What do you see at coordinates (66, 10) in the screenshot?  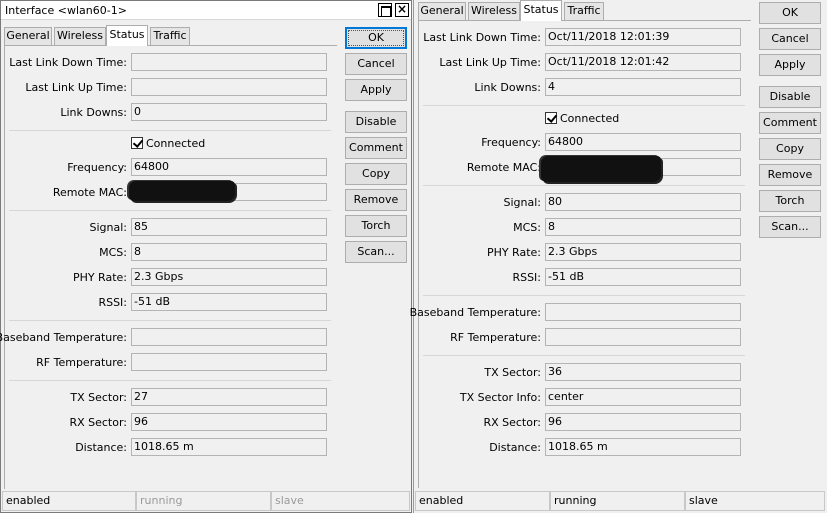 I see `window-title: Interface <wlan60-1>` at bounding box center [66, 10].